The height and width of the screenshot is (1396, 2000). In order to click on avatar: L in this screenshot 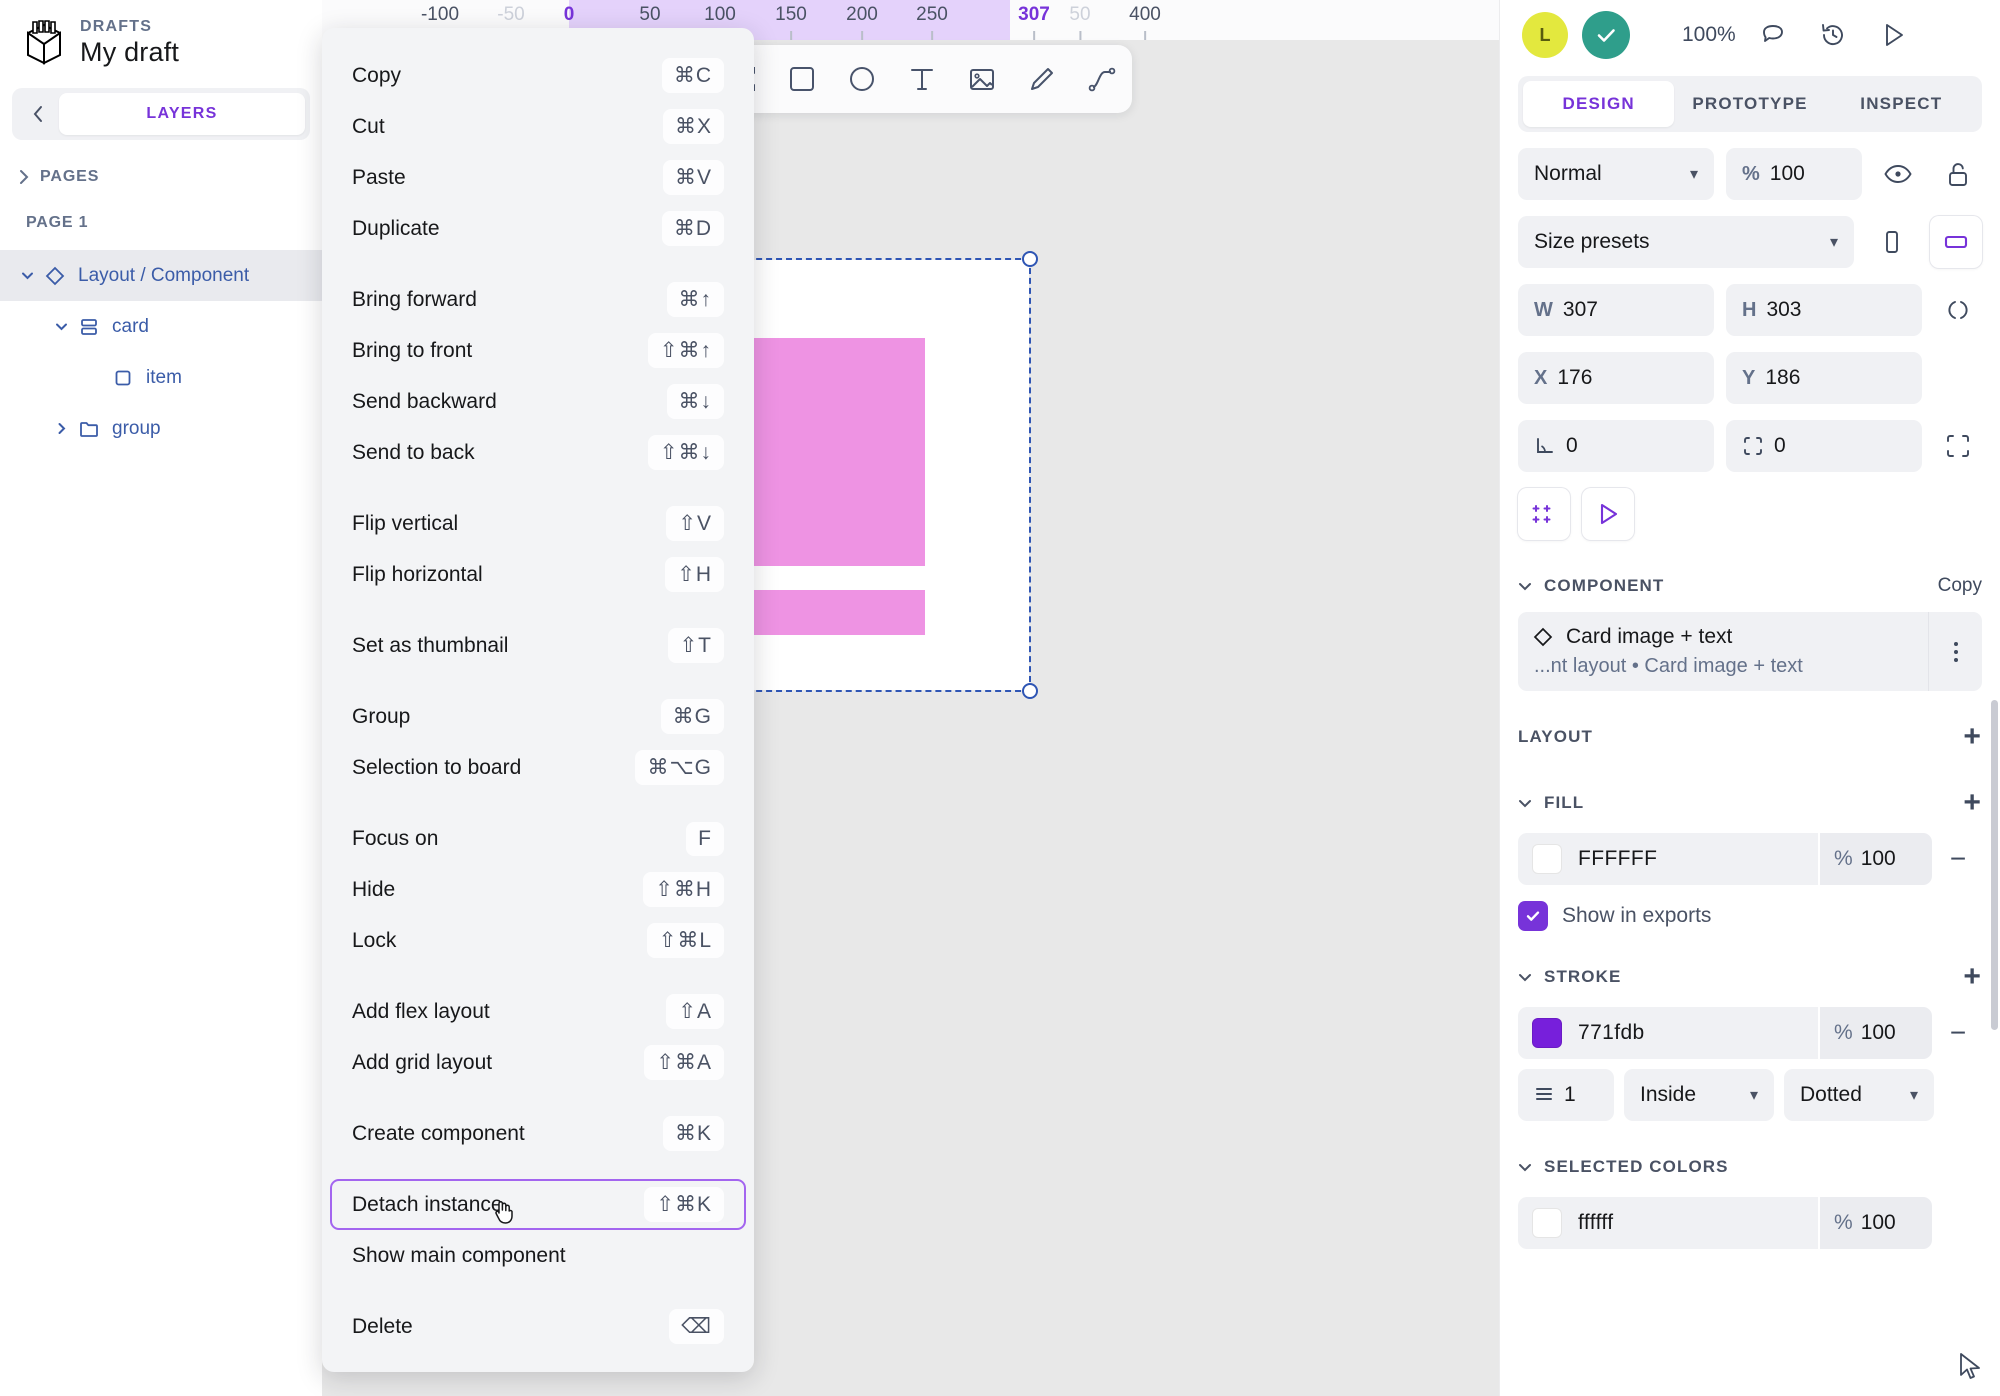, I will do `click(1545, 35)`.